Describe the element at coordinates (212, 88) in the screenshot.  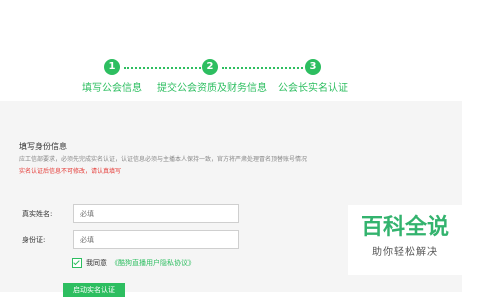
I see `step-2-label: 提交公会资质及财务信息` at that location.